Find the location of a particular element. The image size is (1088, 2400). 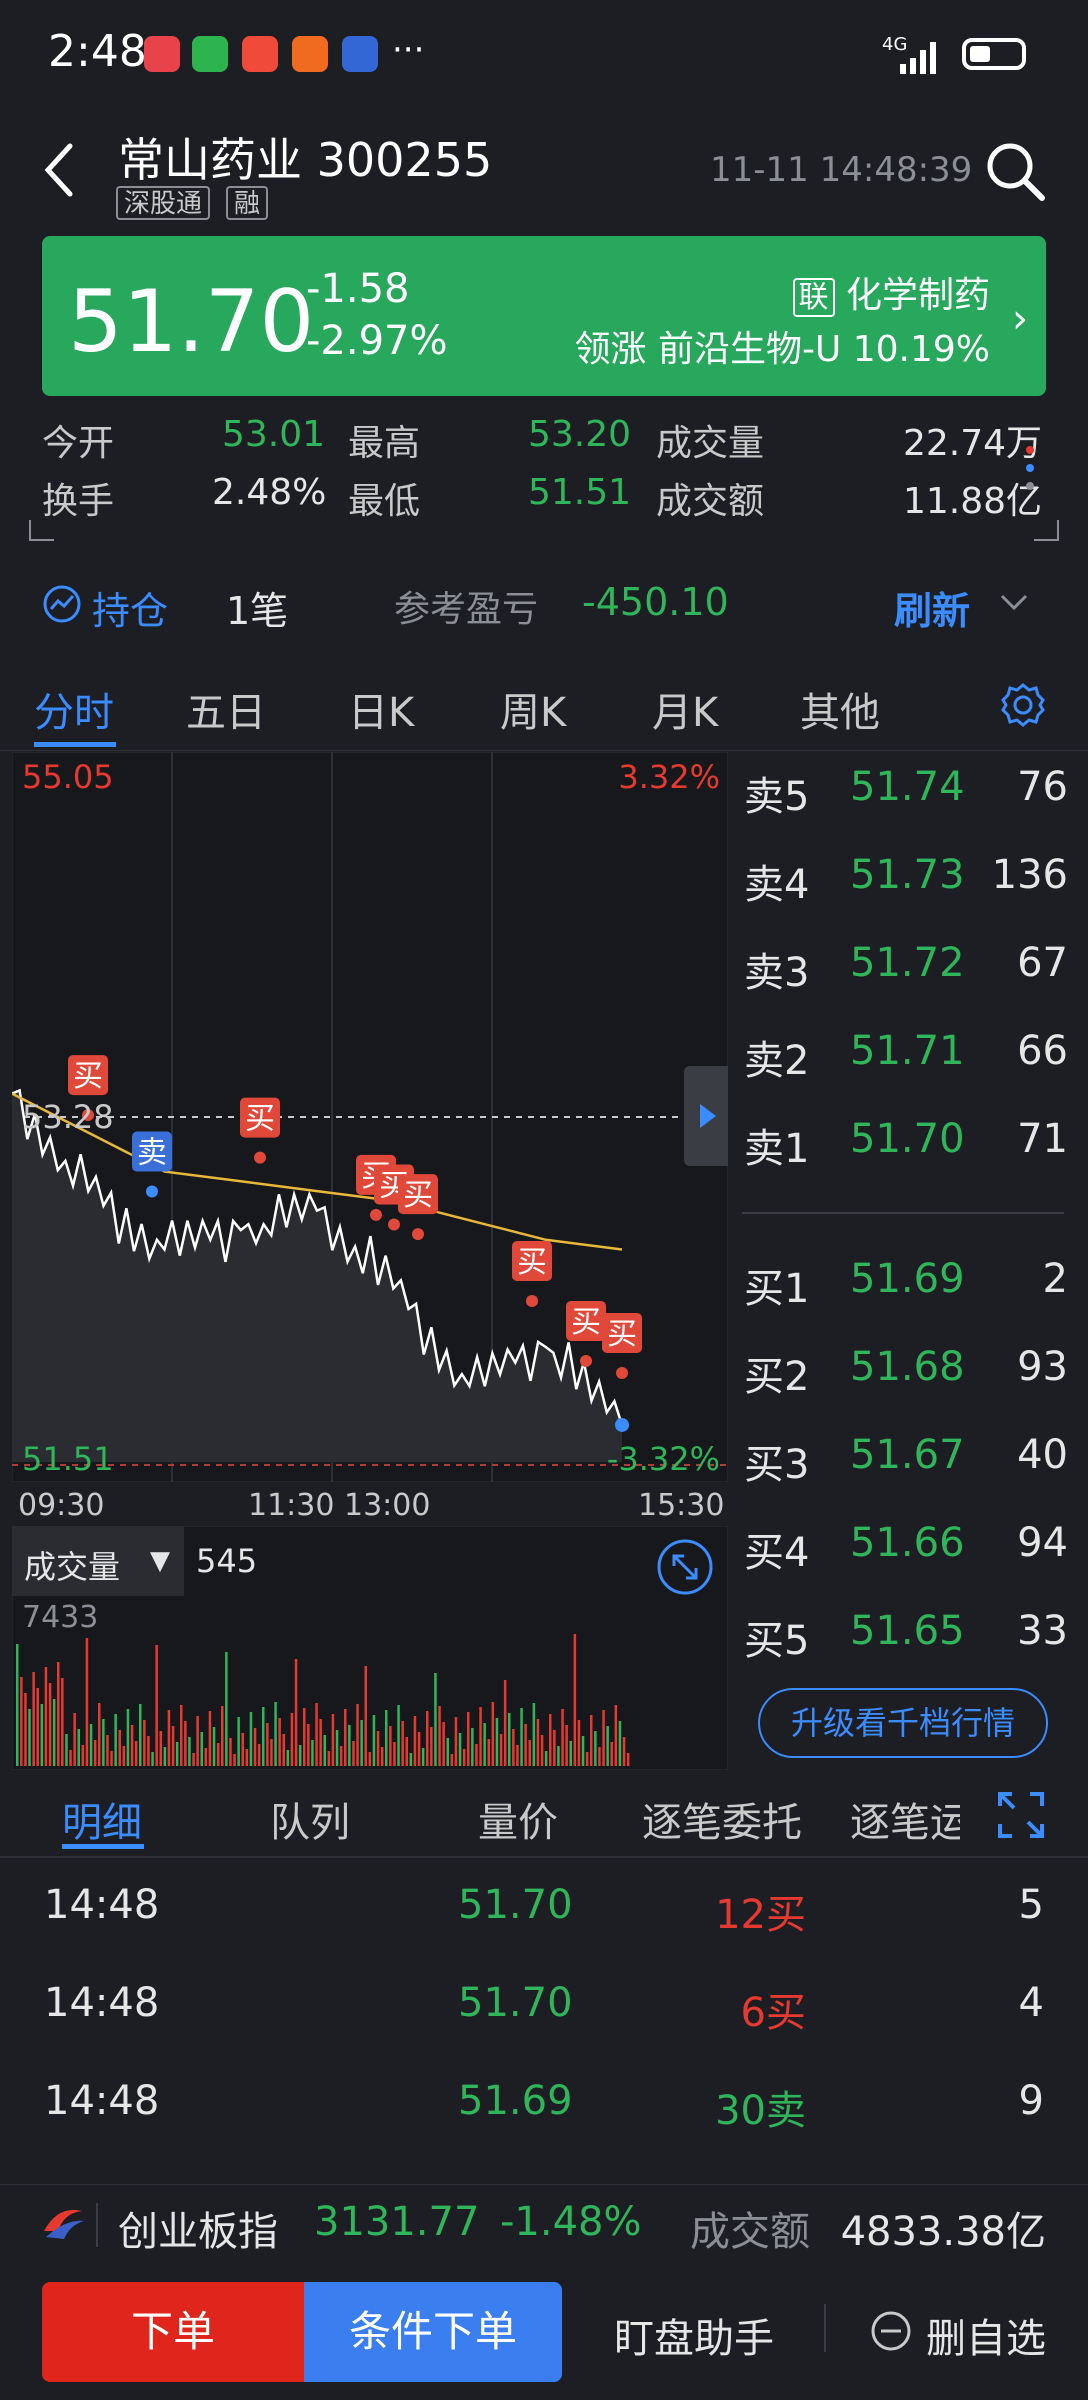

conditional-order-button: 条件下单 is located at coordinates (433, 2332).